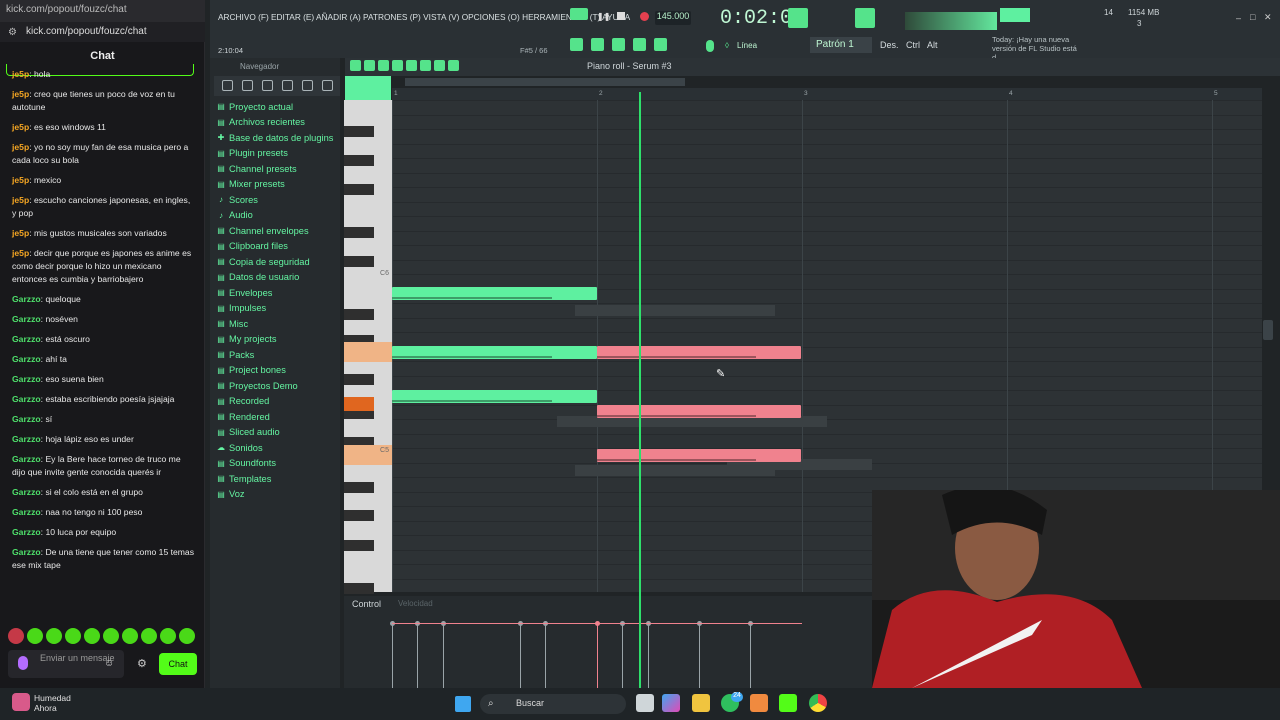 The width and height of the screenshot is (1280, 720). I want to click on minimize-icon: –, so click(1238, 18).